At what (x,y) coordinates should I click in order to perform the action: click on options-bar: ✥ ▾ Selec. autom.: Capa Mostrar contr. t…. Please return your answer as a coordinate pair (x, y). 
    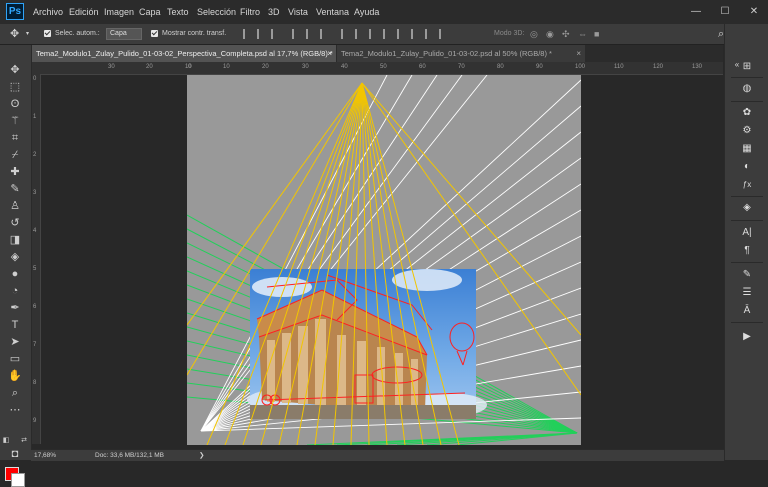
    Looking at the image, I should click on (384, 34).